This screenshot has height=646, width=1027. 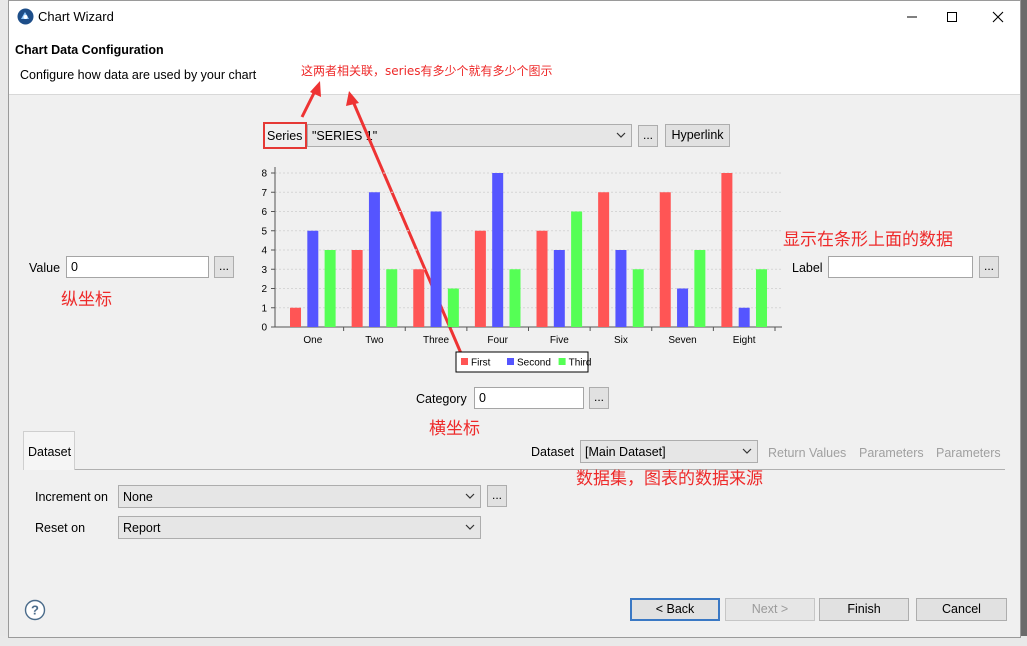 What do you see at coordinates (264, 328) in the screenshot?
I see `y-tick-label: 0` at bounding box center [264, 328].